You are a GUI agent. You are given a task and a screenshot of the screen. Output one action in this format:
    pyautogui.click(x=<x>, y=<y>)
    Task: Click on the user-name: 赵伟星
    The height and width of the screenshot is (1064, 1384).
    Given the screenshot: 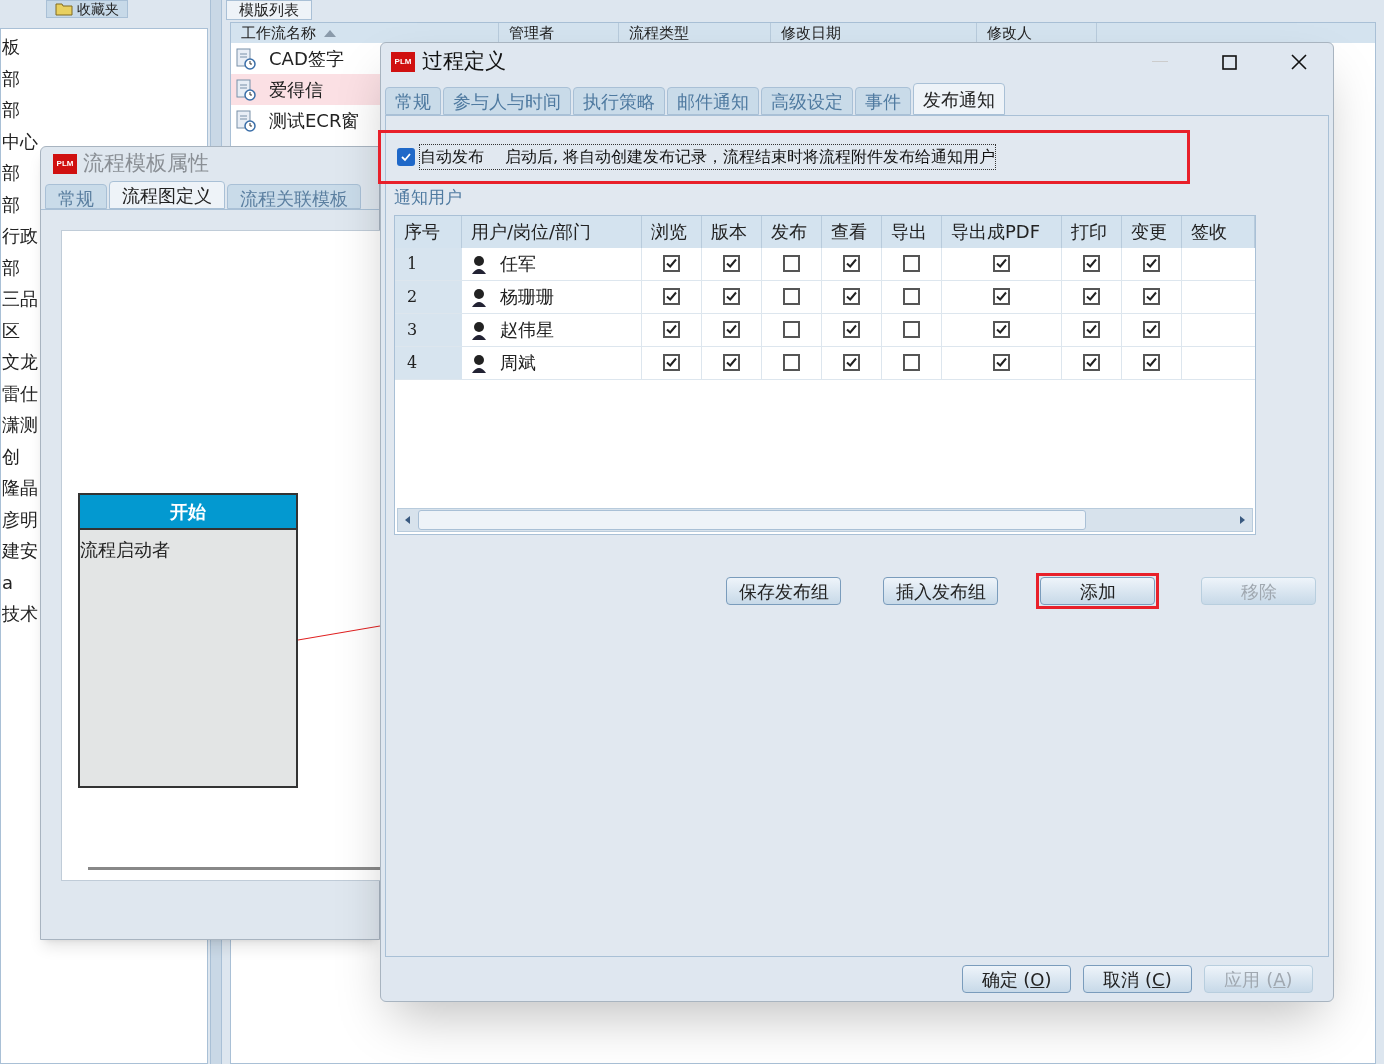 What is the action you would take?
    pyautogui.click(x=527, y=330)
    